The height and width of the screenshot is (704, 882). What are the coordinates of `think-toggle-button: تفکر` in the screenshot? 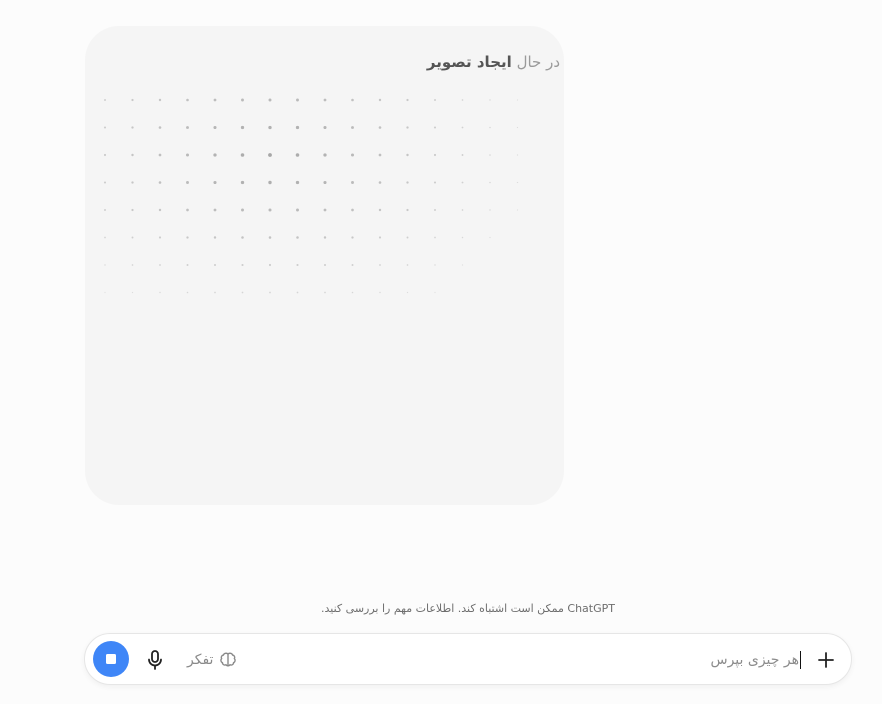 It's located at (212, 660).